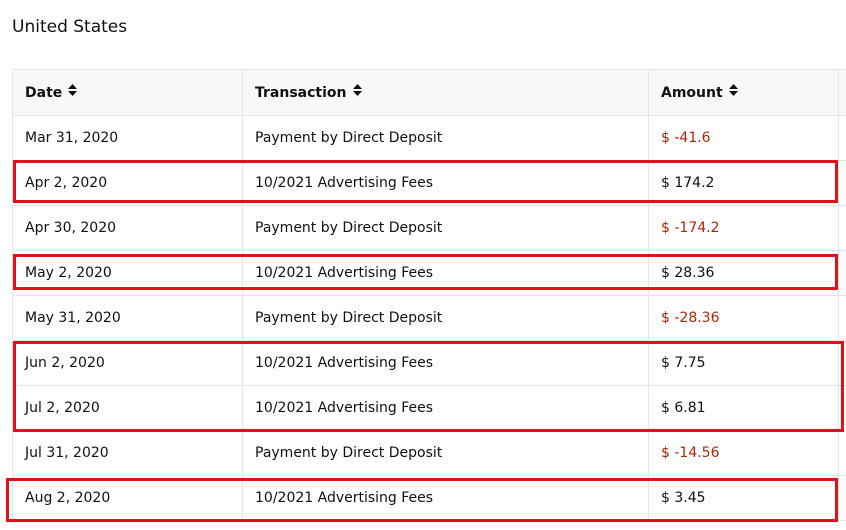 The width and height of the screenshot is (846, 530). What do you see at coordinates (44, 93) in the screenshot?
I see `date-header-label: Date` at bounding box center [44, 93].